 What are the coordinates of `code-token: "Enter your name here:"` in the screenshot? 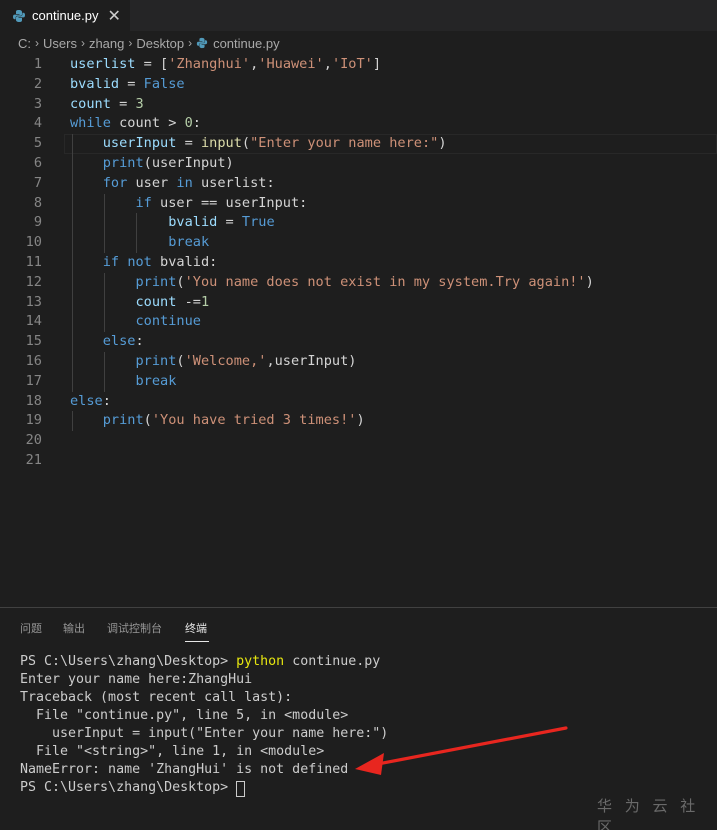 It's located at (344, 143).